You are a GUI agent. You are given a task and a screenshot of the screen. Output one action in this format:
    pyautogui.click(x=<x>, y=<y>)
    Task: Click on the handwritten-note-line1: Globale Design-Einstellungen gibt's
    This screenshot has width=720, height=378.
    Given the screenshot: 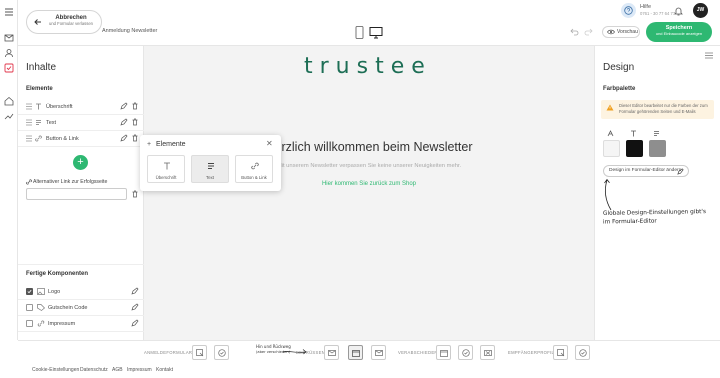 What is the action you would take?
    pyautogui.click(x=654, y=213)
    